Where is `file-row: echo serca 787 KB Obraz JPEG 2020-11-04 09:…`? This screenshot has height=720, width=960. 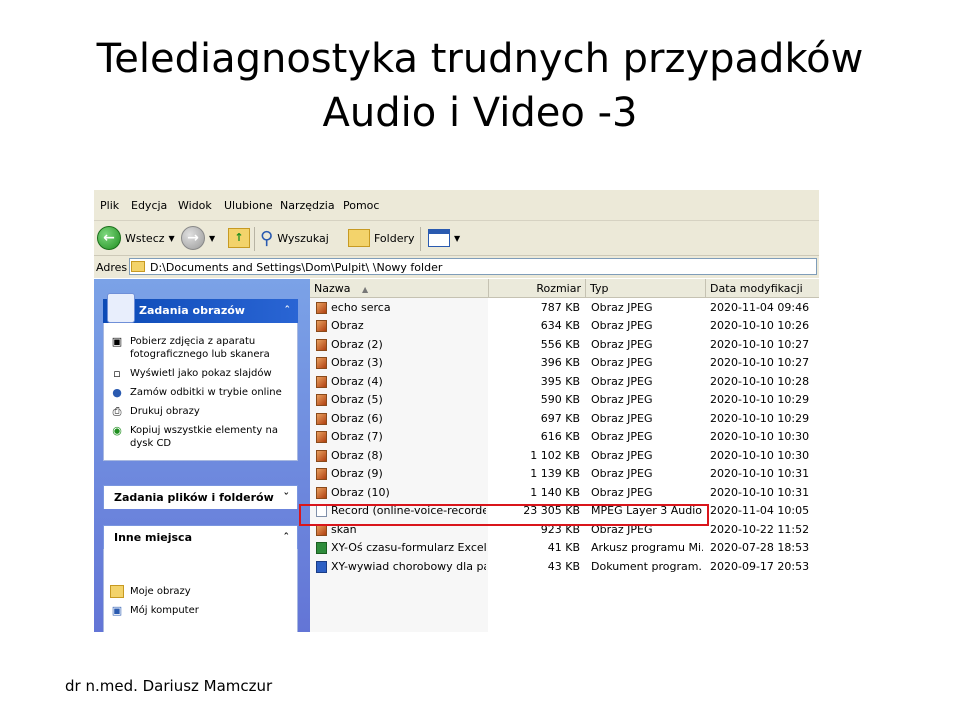 file-row: echo serca 787 KB Obraz JPEG 2020-11-04 09:… is located at coordinates (564, 308).